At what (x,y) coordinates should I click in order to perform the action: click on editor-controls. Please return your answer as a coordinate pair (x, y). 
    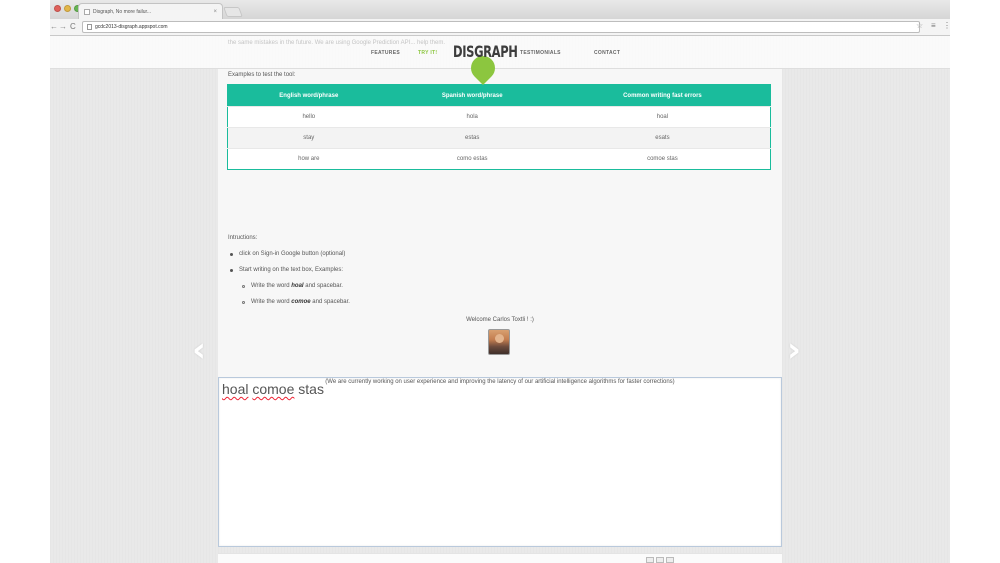
    Looking at the image, I should click on (660, 560).